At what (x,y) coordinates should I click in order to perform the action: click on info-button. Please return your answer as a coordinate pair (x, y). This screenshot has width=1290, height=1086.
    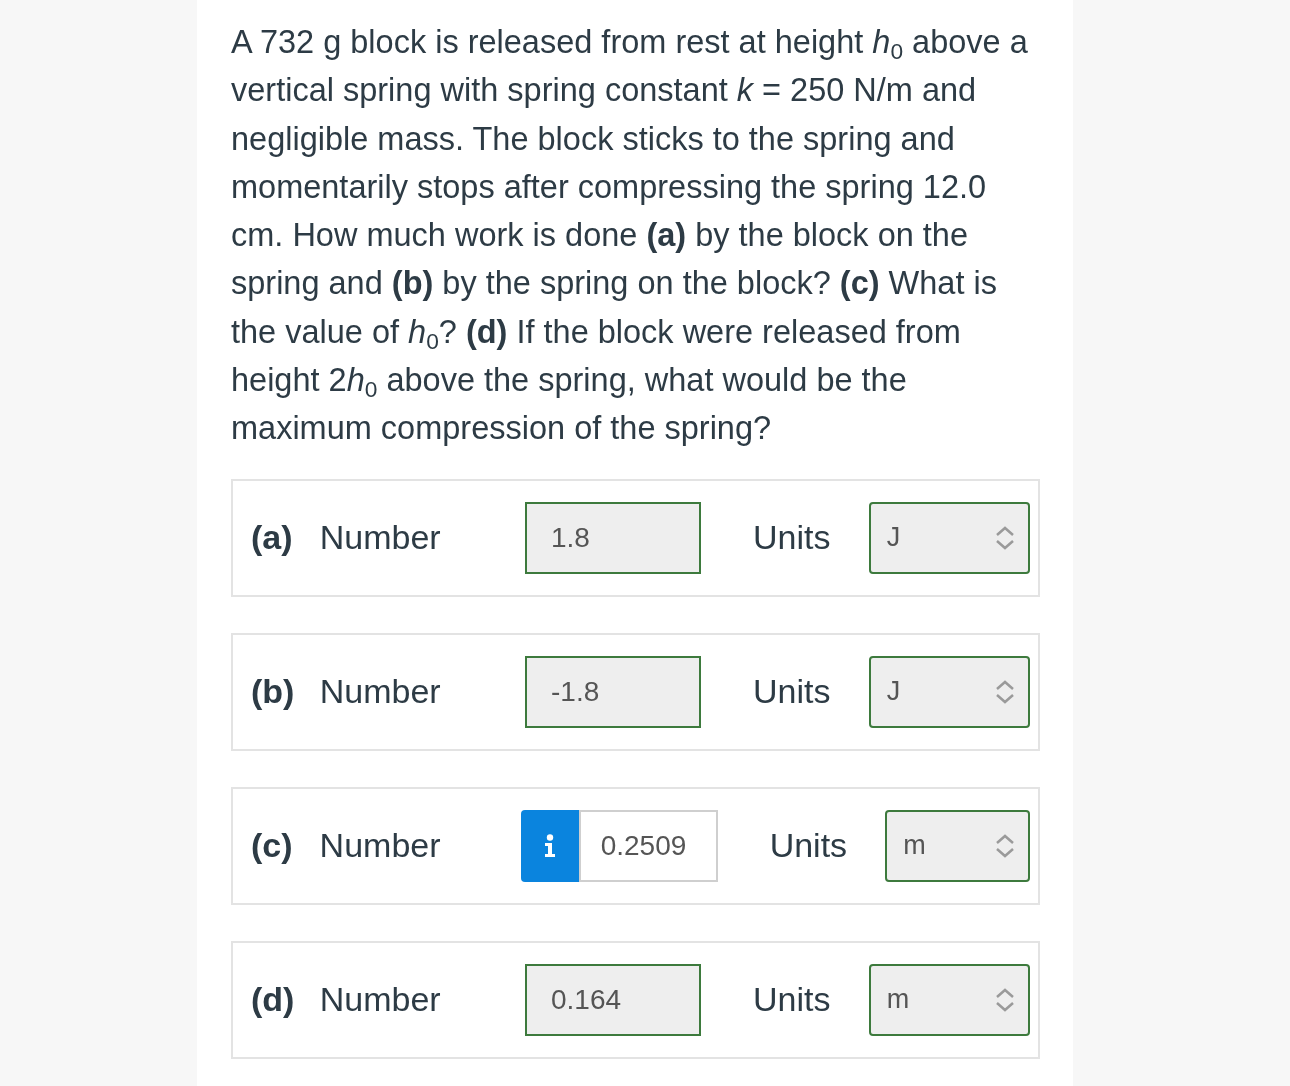
    Looking at the image, I should click on (549, 845).